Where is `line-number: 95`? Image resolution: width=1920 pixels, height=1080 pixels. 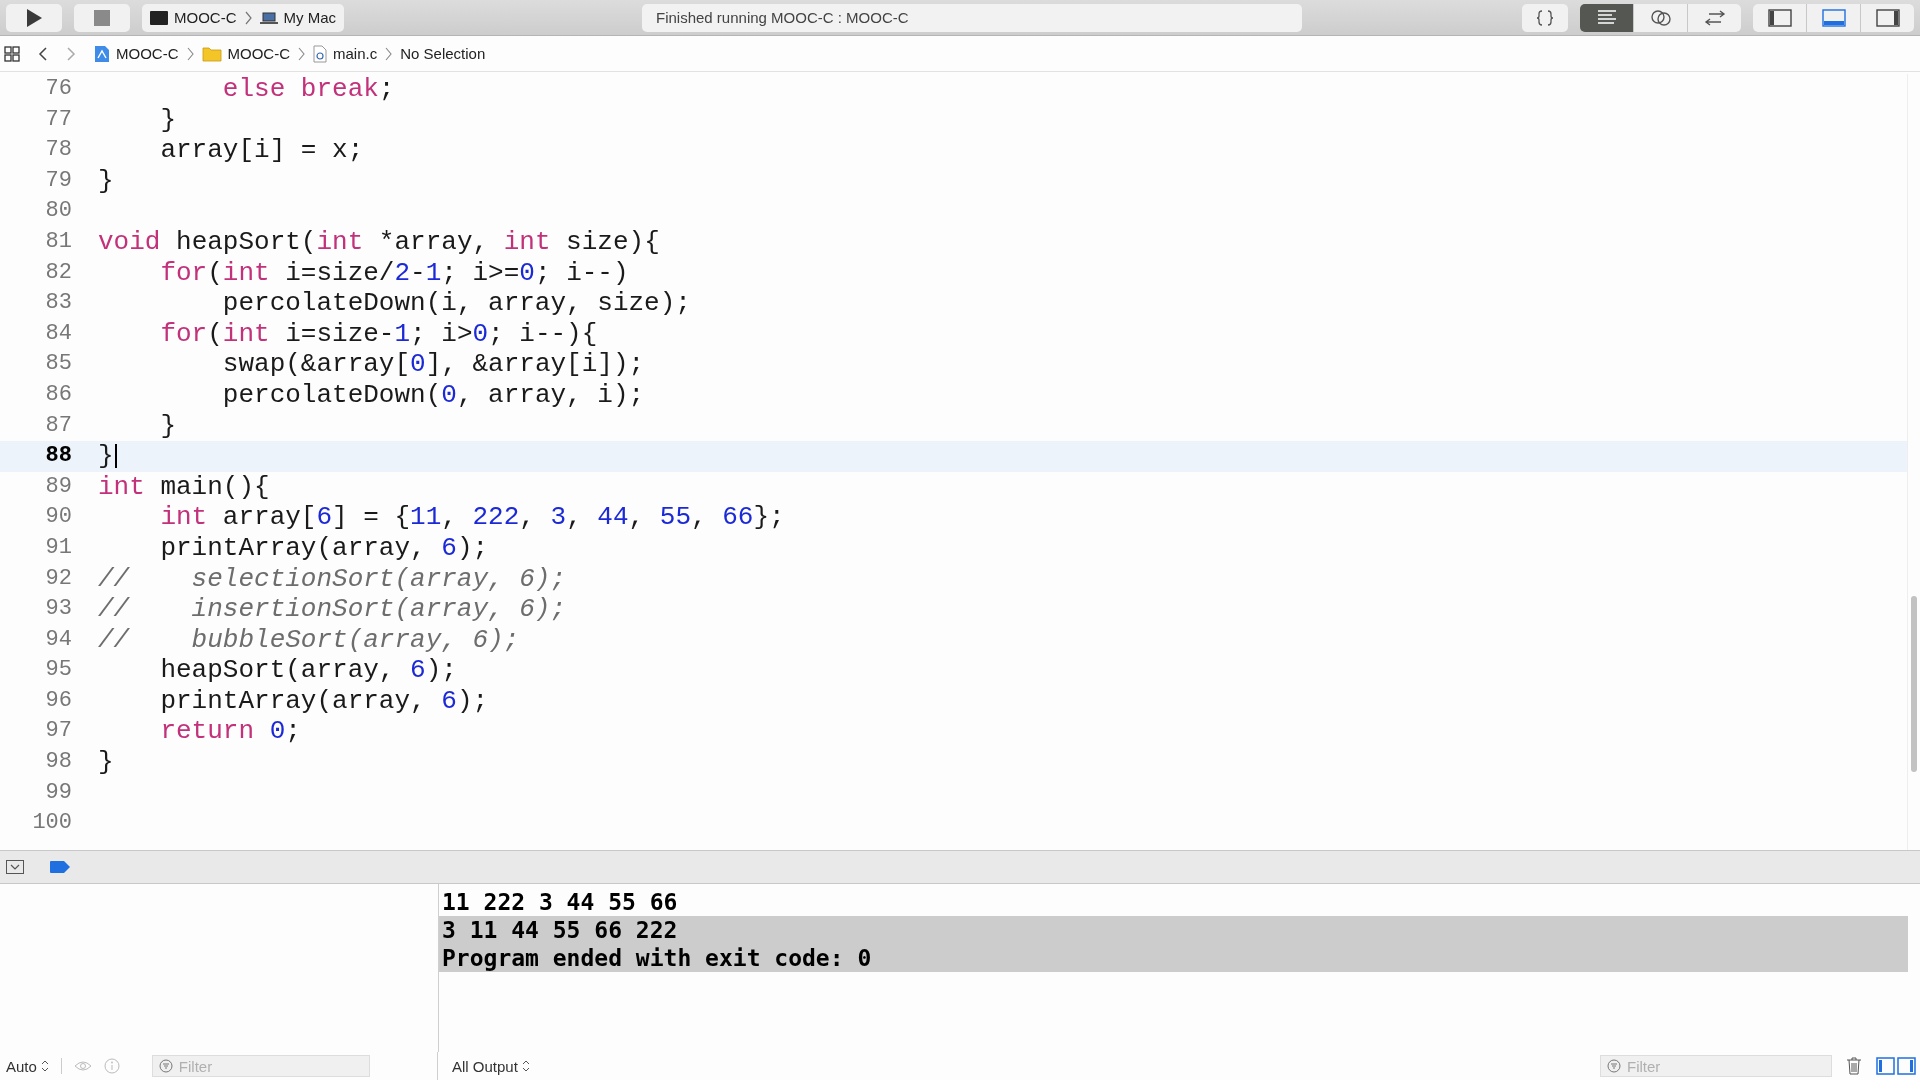
line-number: 95 is located at coordinates (58, 670).